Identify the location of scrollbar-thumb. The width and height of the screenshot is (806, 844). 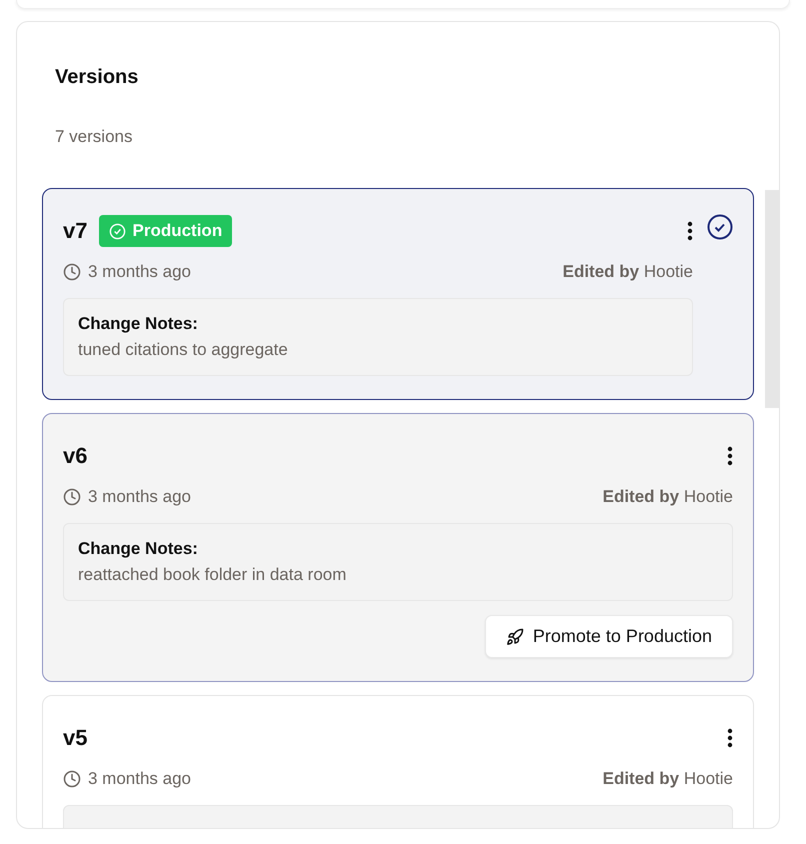
(772, 299).